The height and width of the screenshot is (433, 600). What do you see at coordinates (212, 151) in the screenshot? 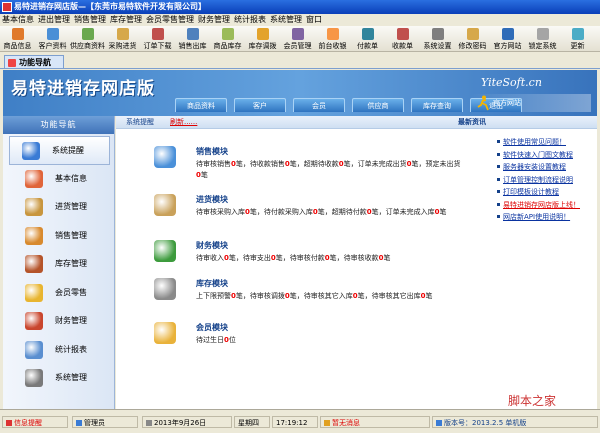
I see `module-title: 销售模块` at bounding box center [212, 151].